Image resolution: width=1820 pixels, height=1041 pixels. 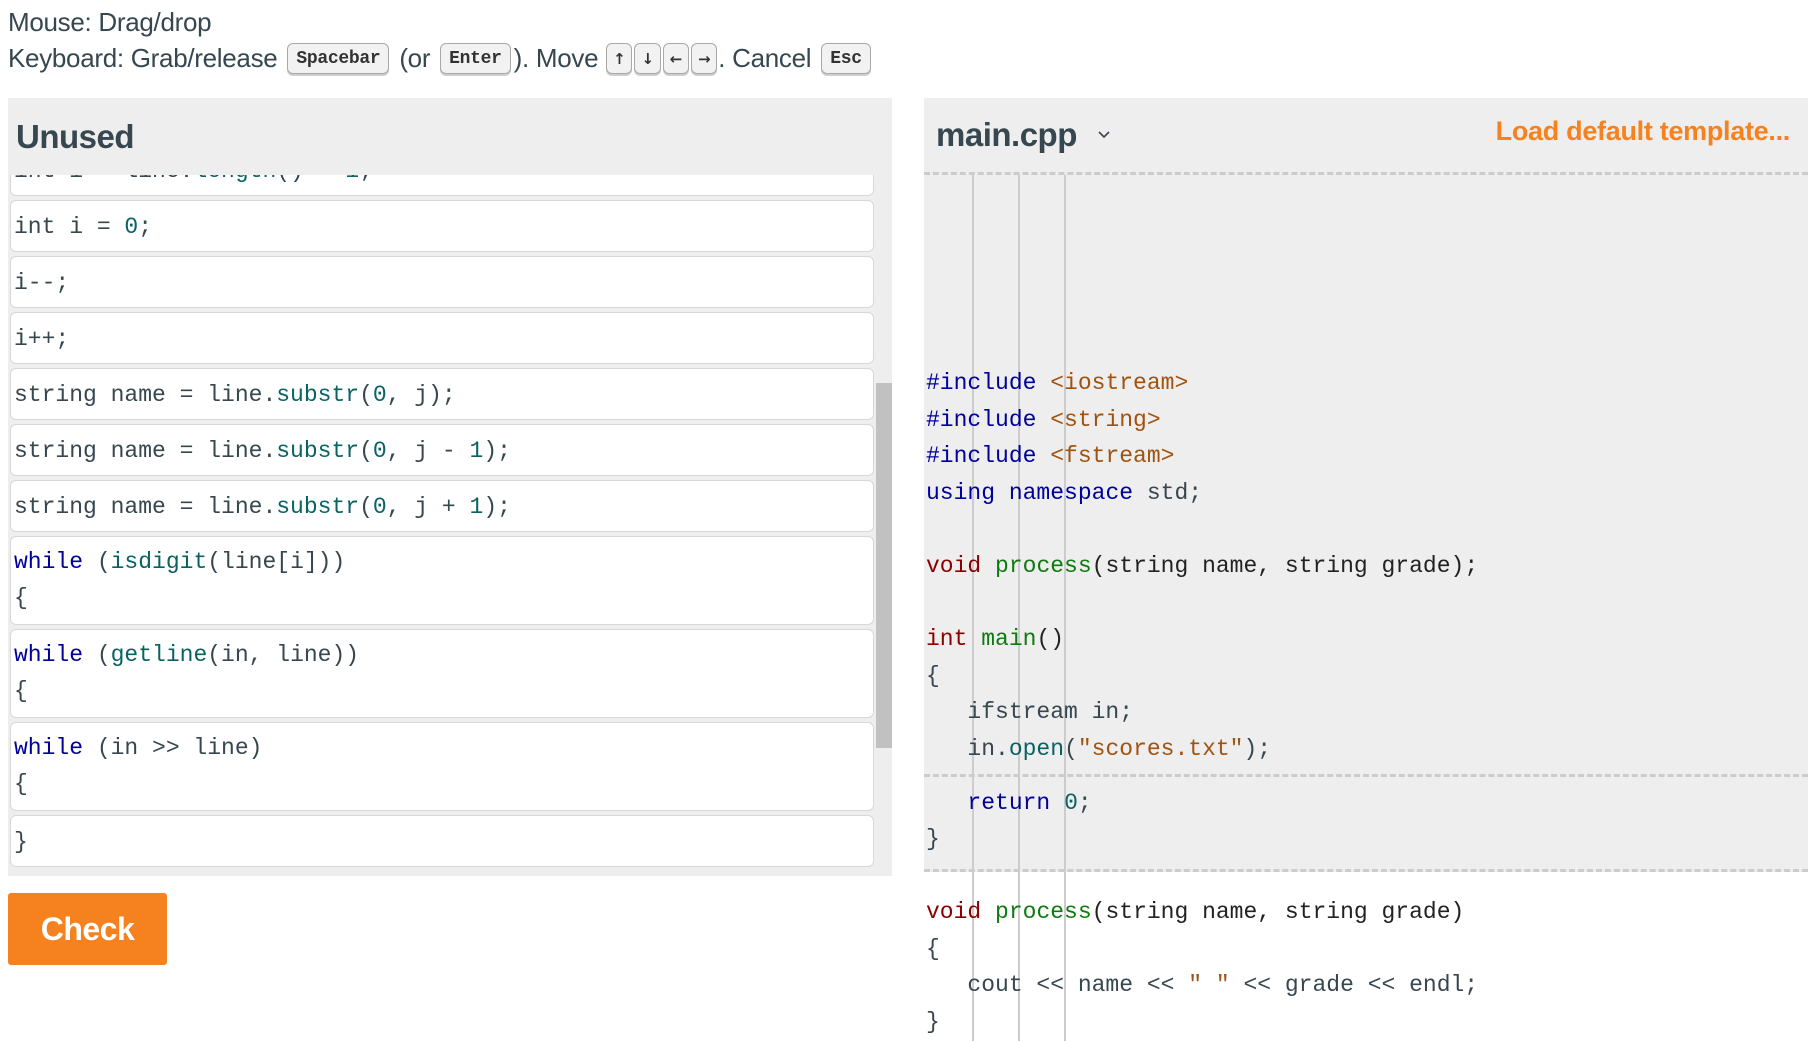 I want to click on code-token: length, so click(x=234, y=179).